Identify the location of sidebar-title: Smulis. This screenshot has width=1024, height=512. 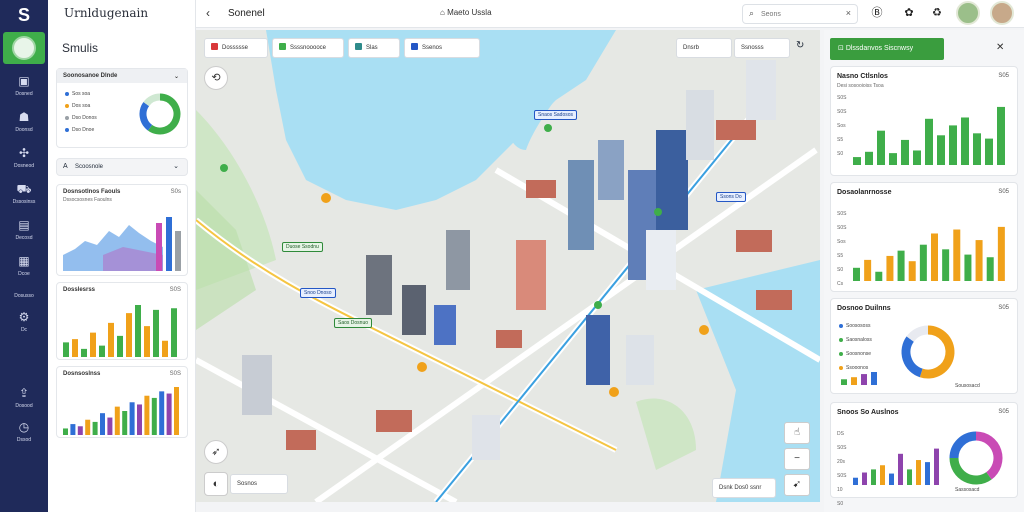
(80, 48).